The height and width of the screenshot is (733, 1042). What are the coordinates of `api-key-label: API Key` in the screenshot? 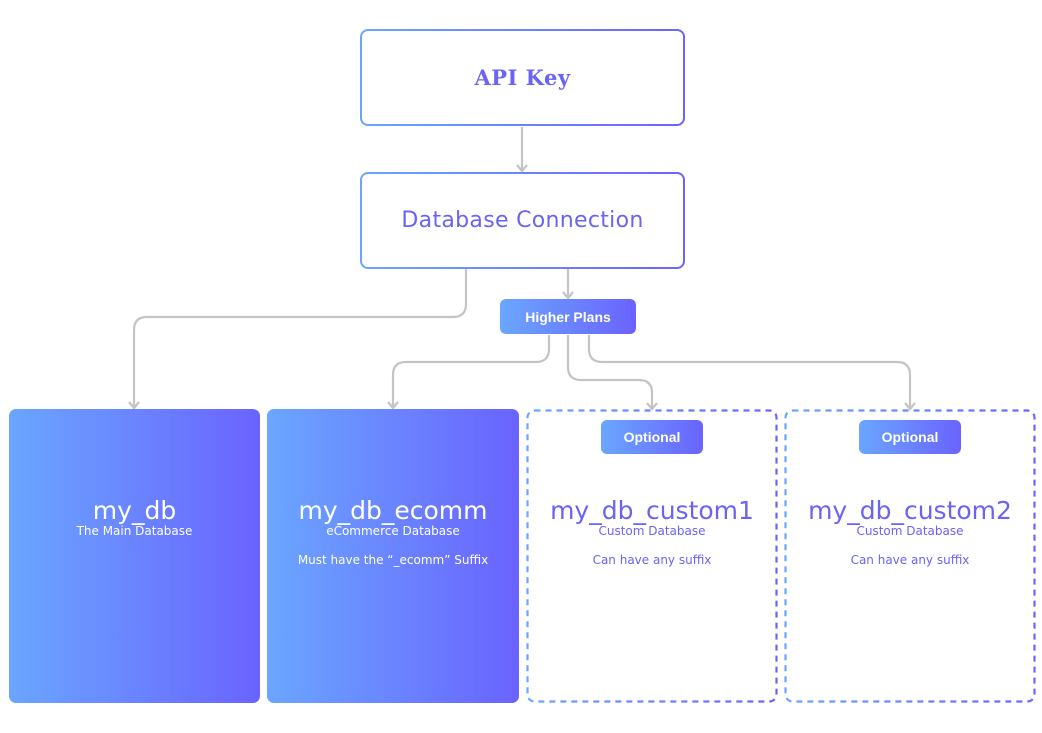 It's located at (522, 77).